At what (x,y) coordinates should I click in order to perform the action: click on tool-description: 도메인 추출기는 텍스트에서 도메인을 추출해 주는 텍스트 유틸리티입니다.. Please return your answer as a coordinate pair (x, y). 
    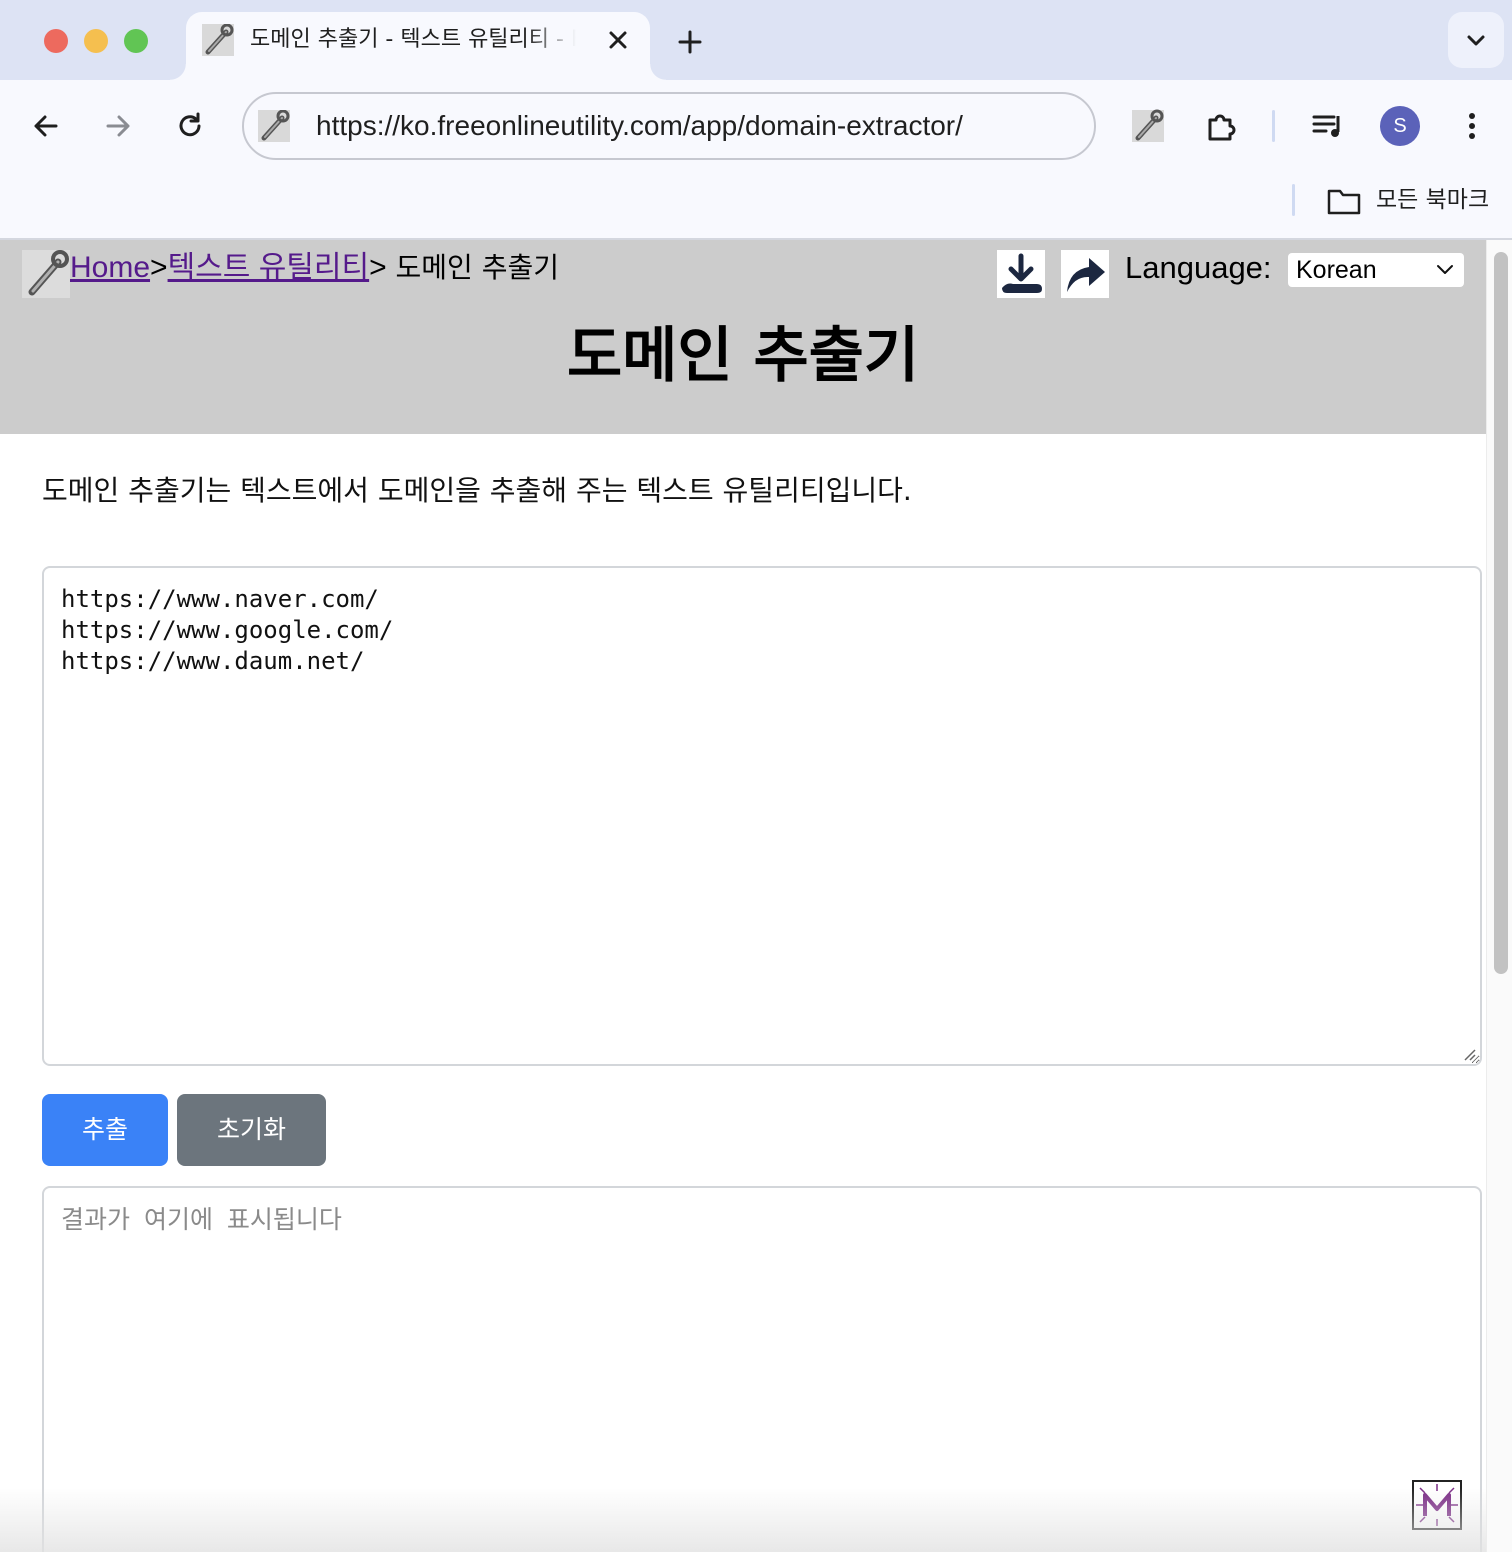
    Looking at the image, I should click on (477, 490).